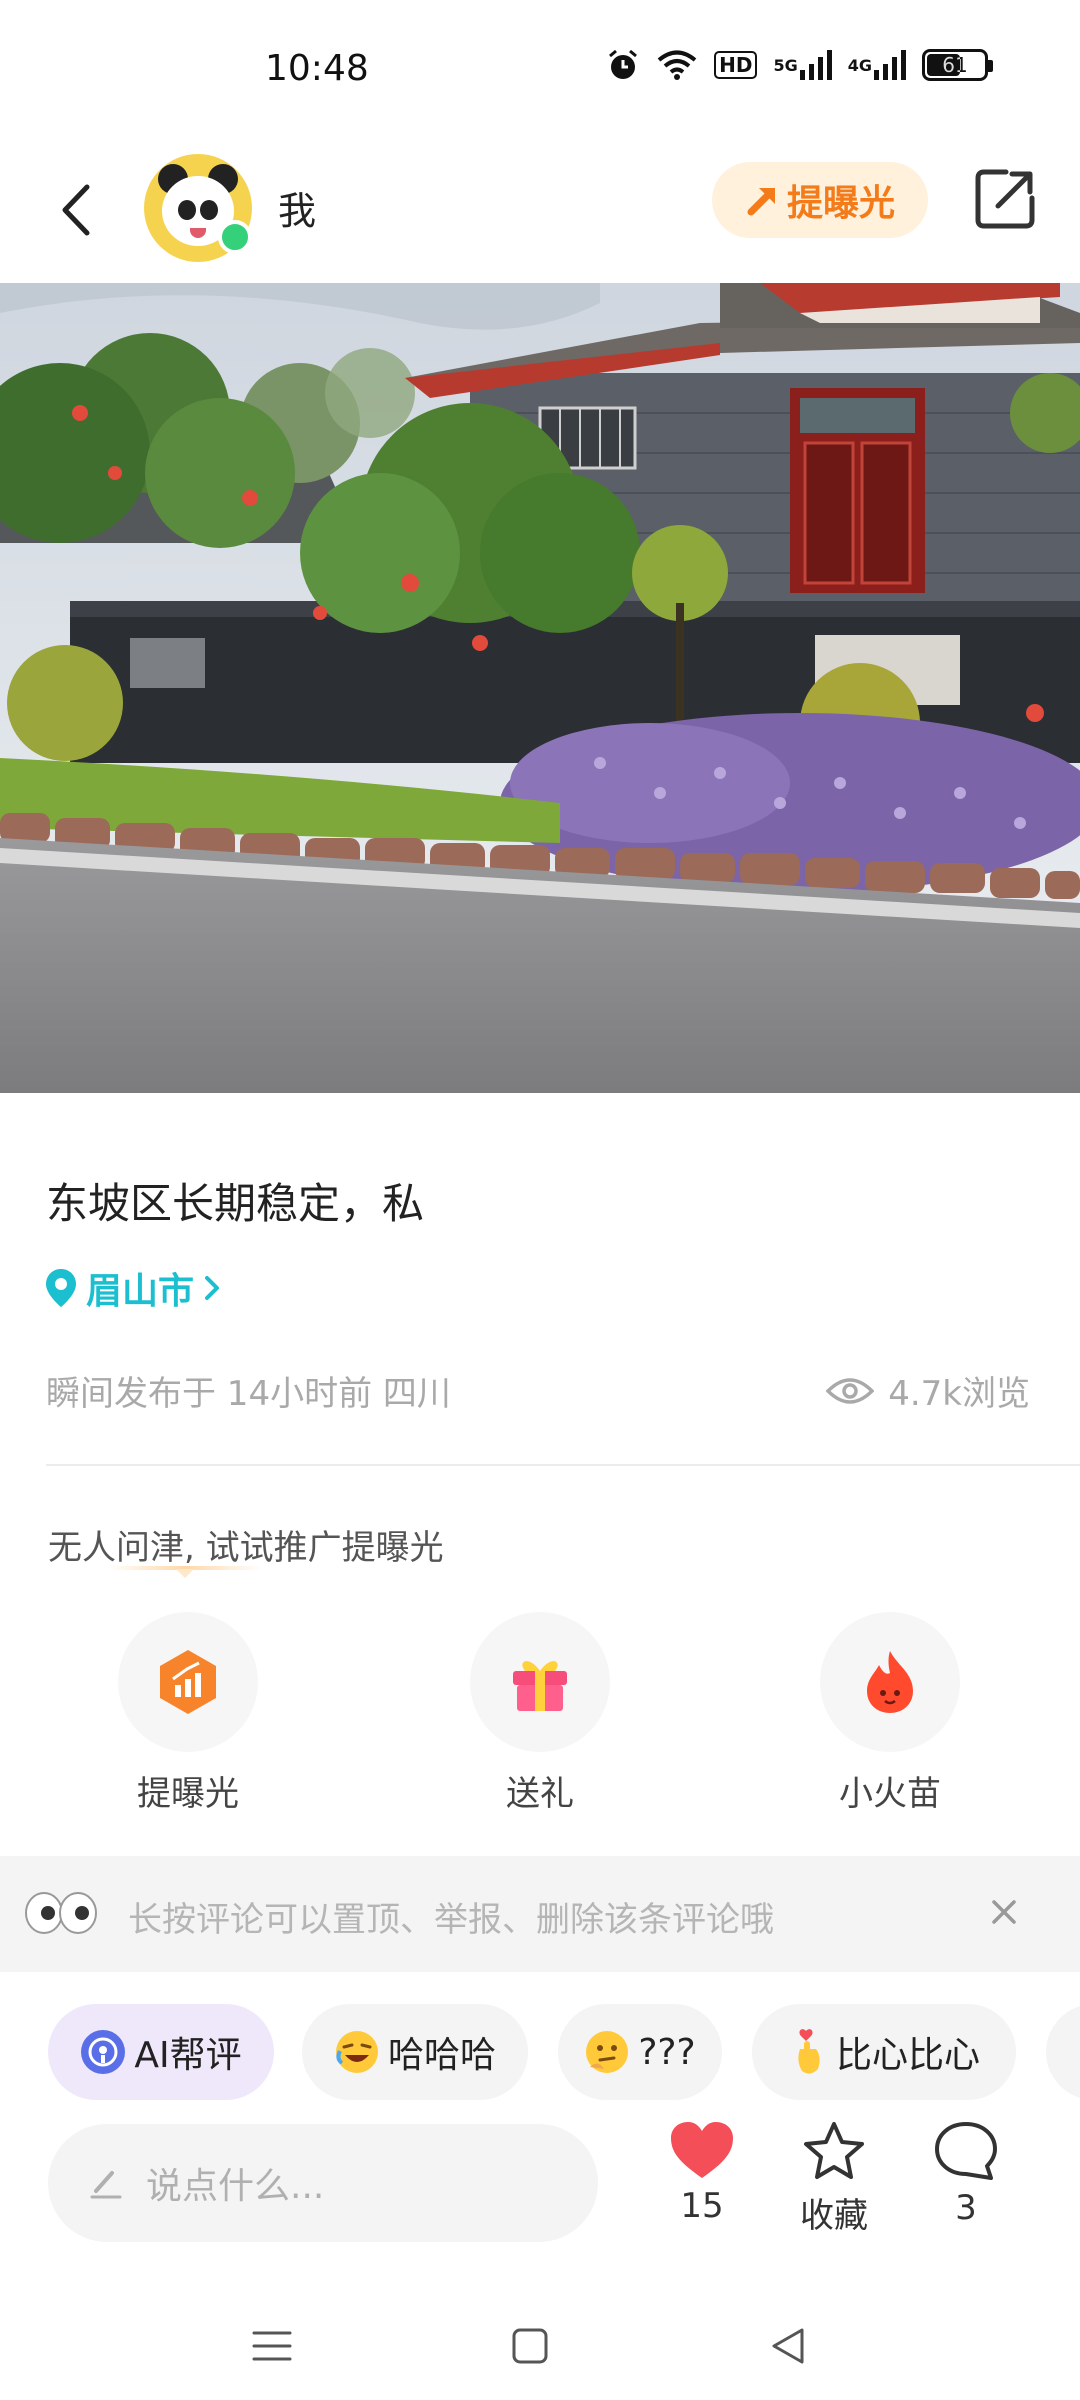 This screenshot has width=1080, height=2400. Describe the element at coordinates (140, 1291) in the screenshot. I see `location-label: 眉山市` at that location.